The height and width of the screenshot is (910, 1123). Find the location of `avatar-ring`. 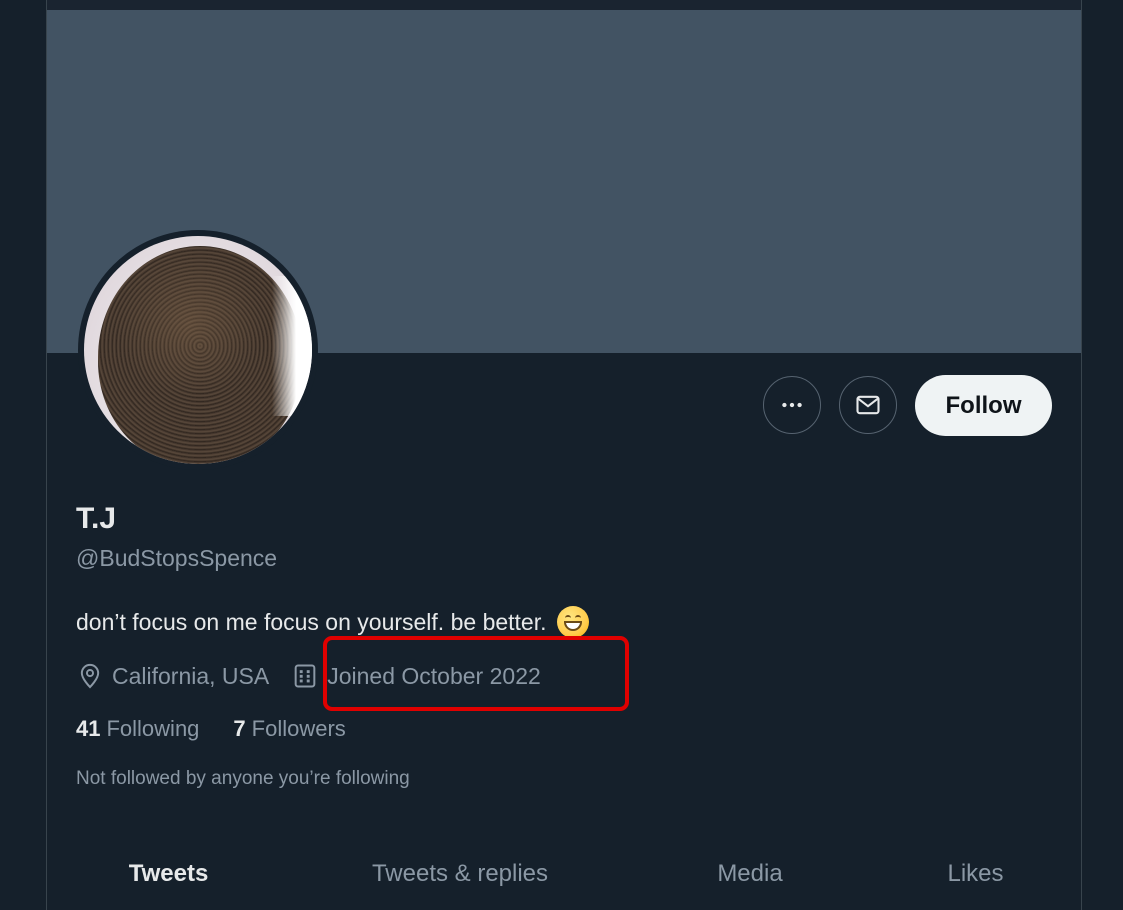

avatar-ring is located at coordinates (198, 350).